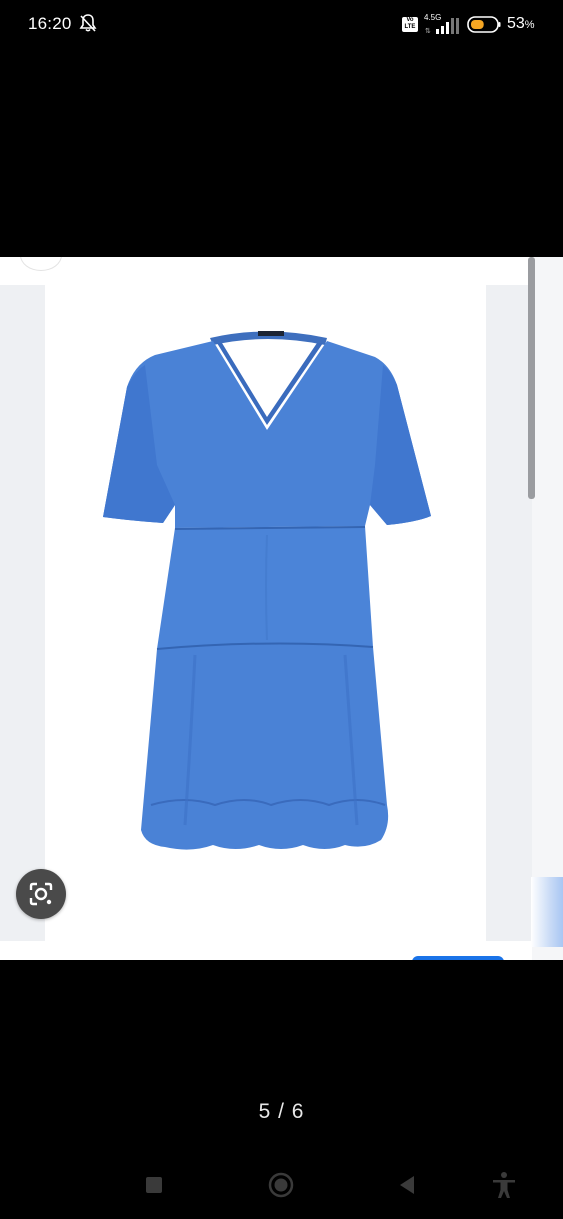  What do you see at coordinates (531, 378) in the screenshot?
I see `scrollbar-thumb` at bounding box center [531, 378].